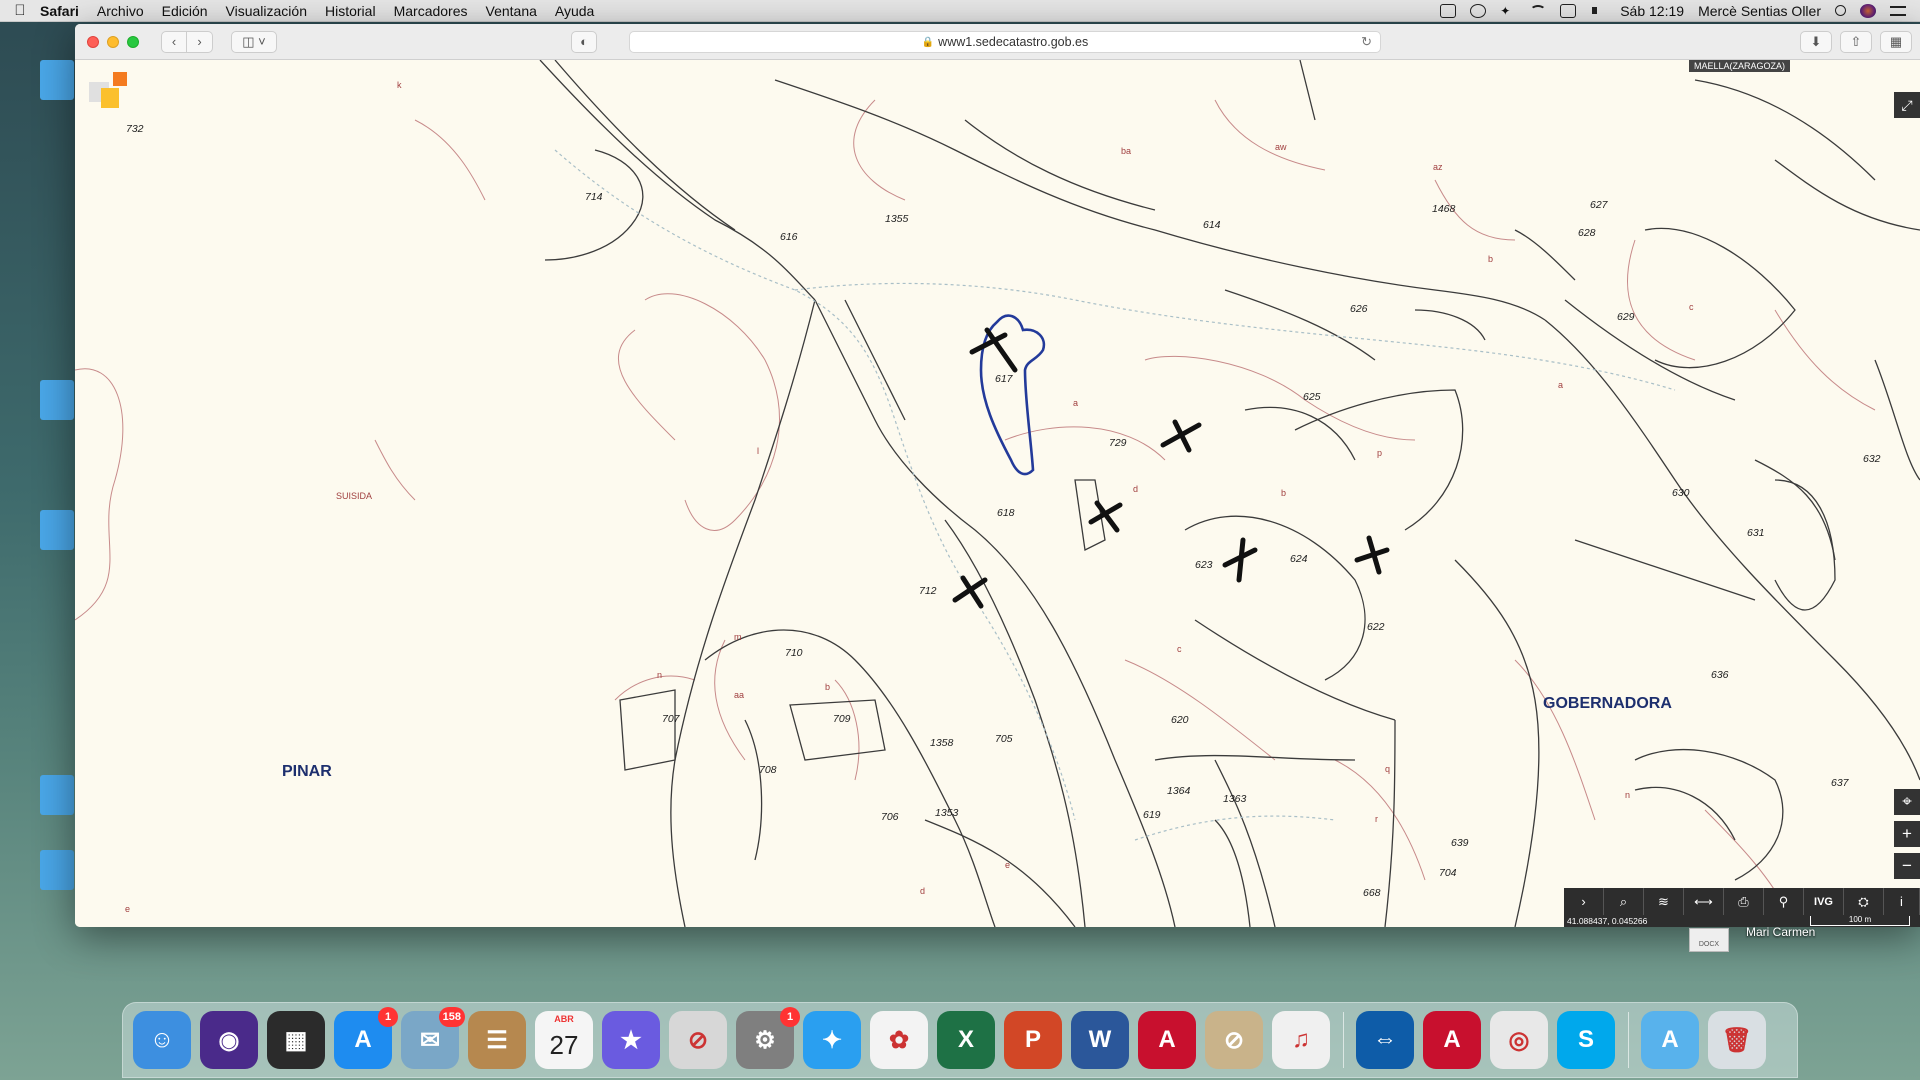 The width and height of the screenshot is (1920, 1080). I want to click on search-button: ⌕, so click(1624, 901).